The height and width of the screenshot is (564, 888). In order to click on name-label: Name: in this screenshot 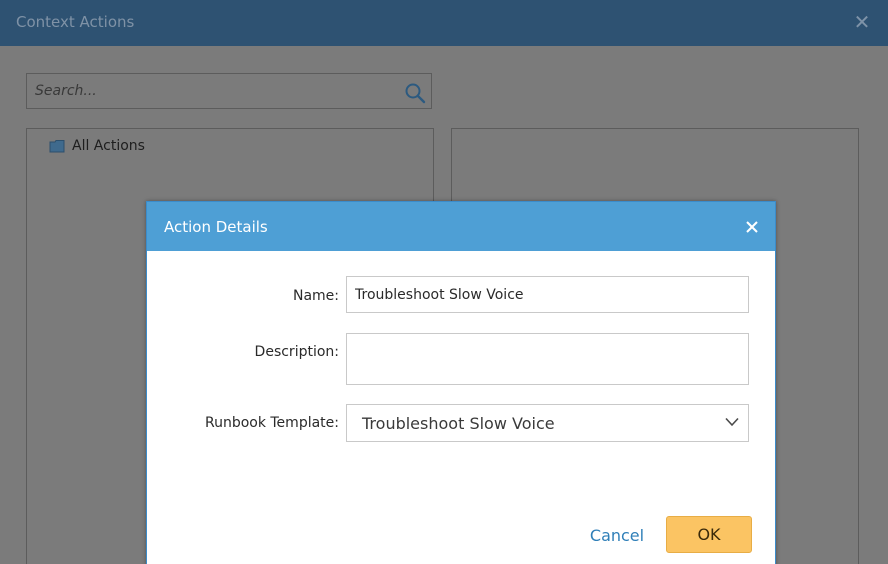, I will do `click(315, 296)`.